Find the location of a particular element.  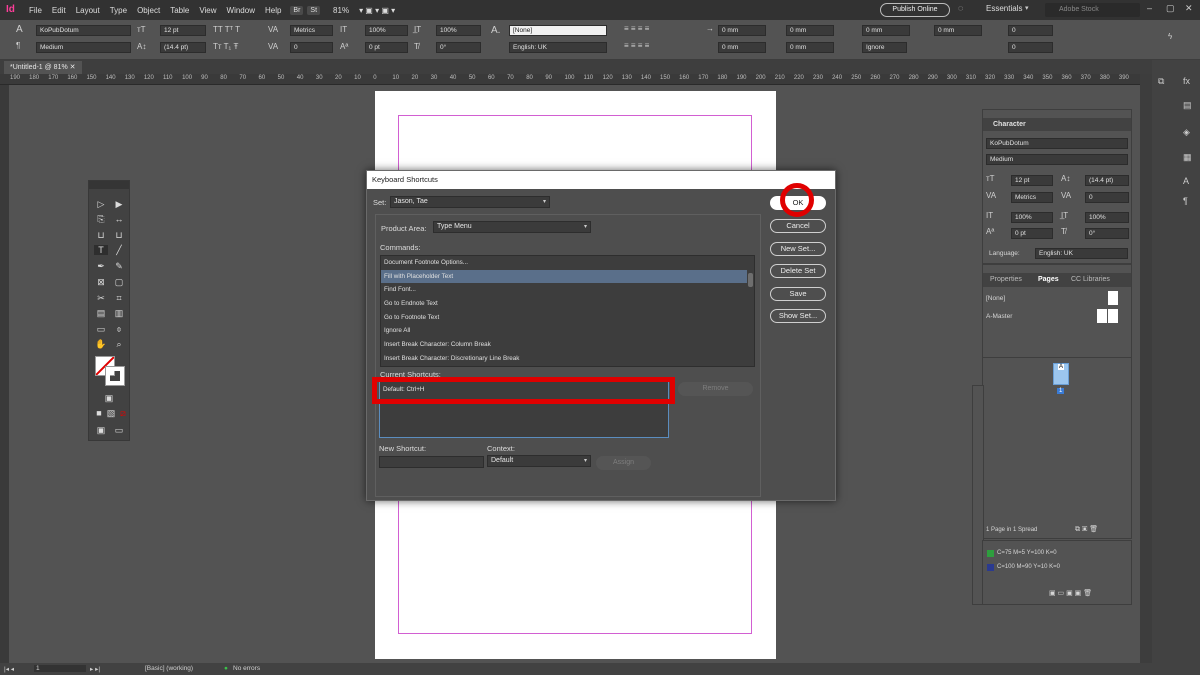

fx-icon: fx is located at coordinates (1186, 81).